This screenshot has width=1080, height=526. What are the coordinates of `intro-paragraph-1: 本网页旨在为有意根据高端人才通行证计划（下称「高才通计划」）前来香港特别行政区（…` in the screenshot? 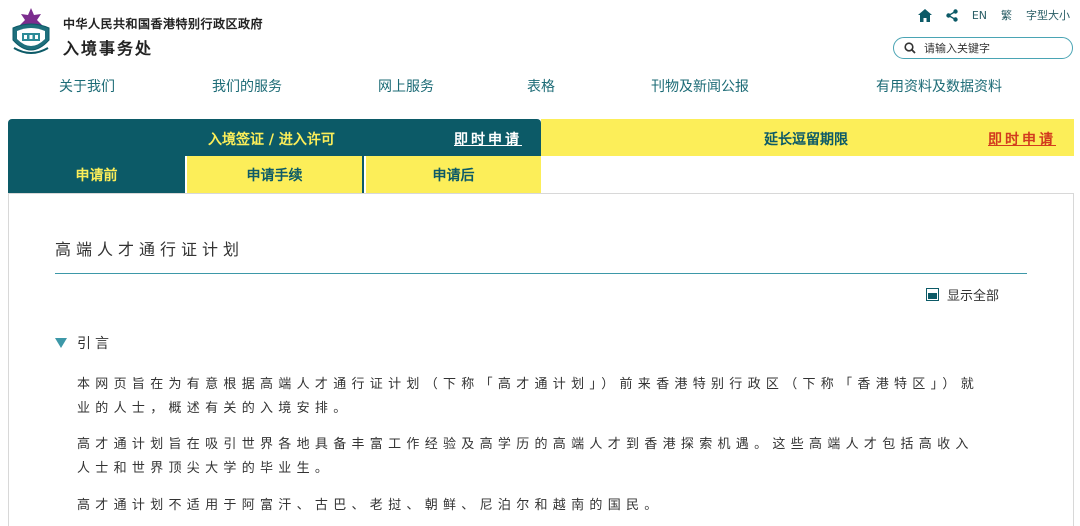 It's located at (528, 396).